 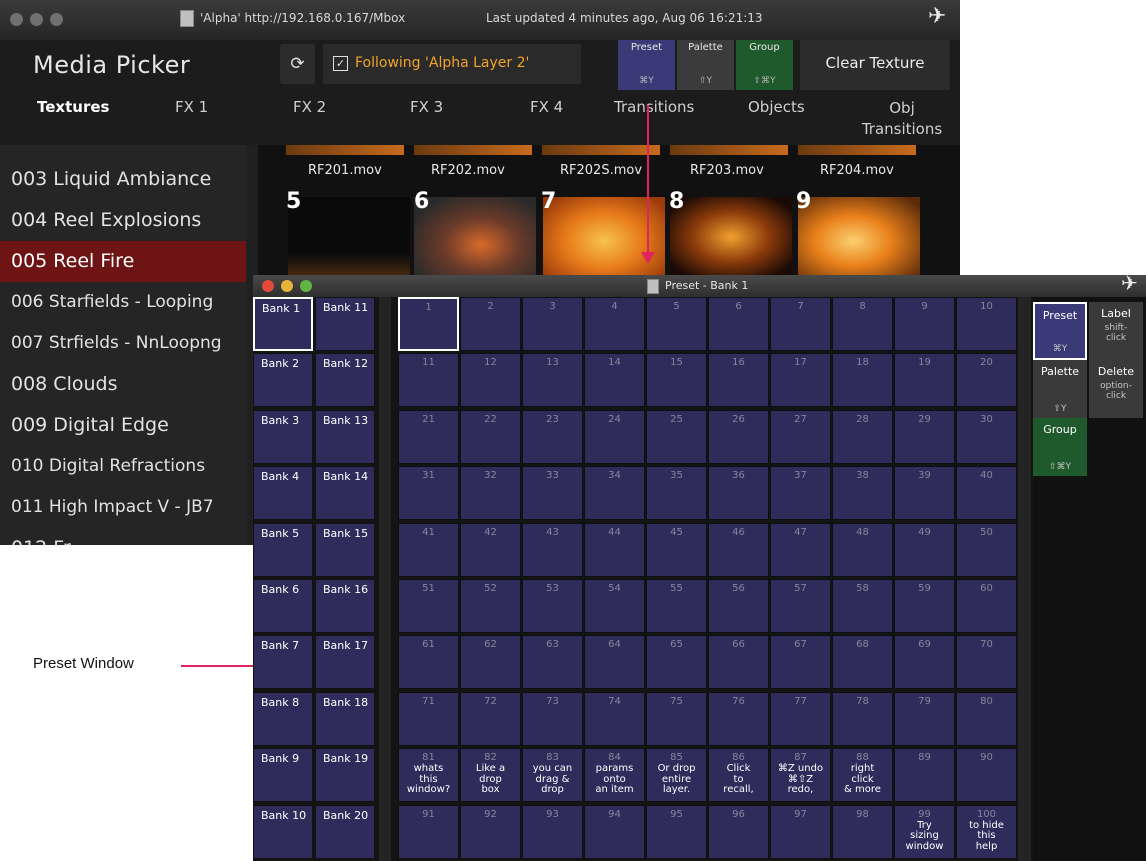 I want to click on group-mode-button: Group ⇧⌘Y, so click(x=764, y=65).